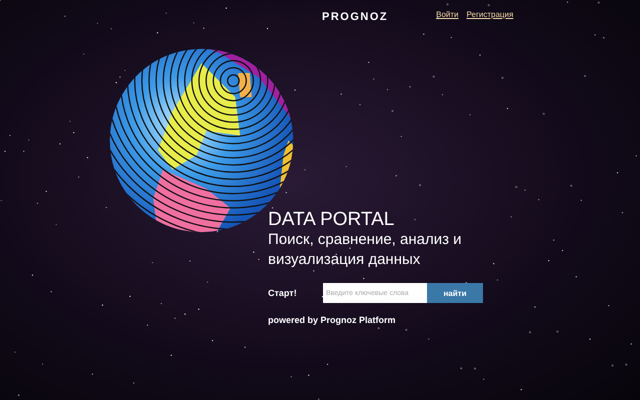 The height and width of the screenshot is (400, 640). I want to click on hero-subtitle: Поиск, сравнение, анализ и визуализация данных, so click(365, 250).